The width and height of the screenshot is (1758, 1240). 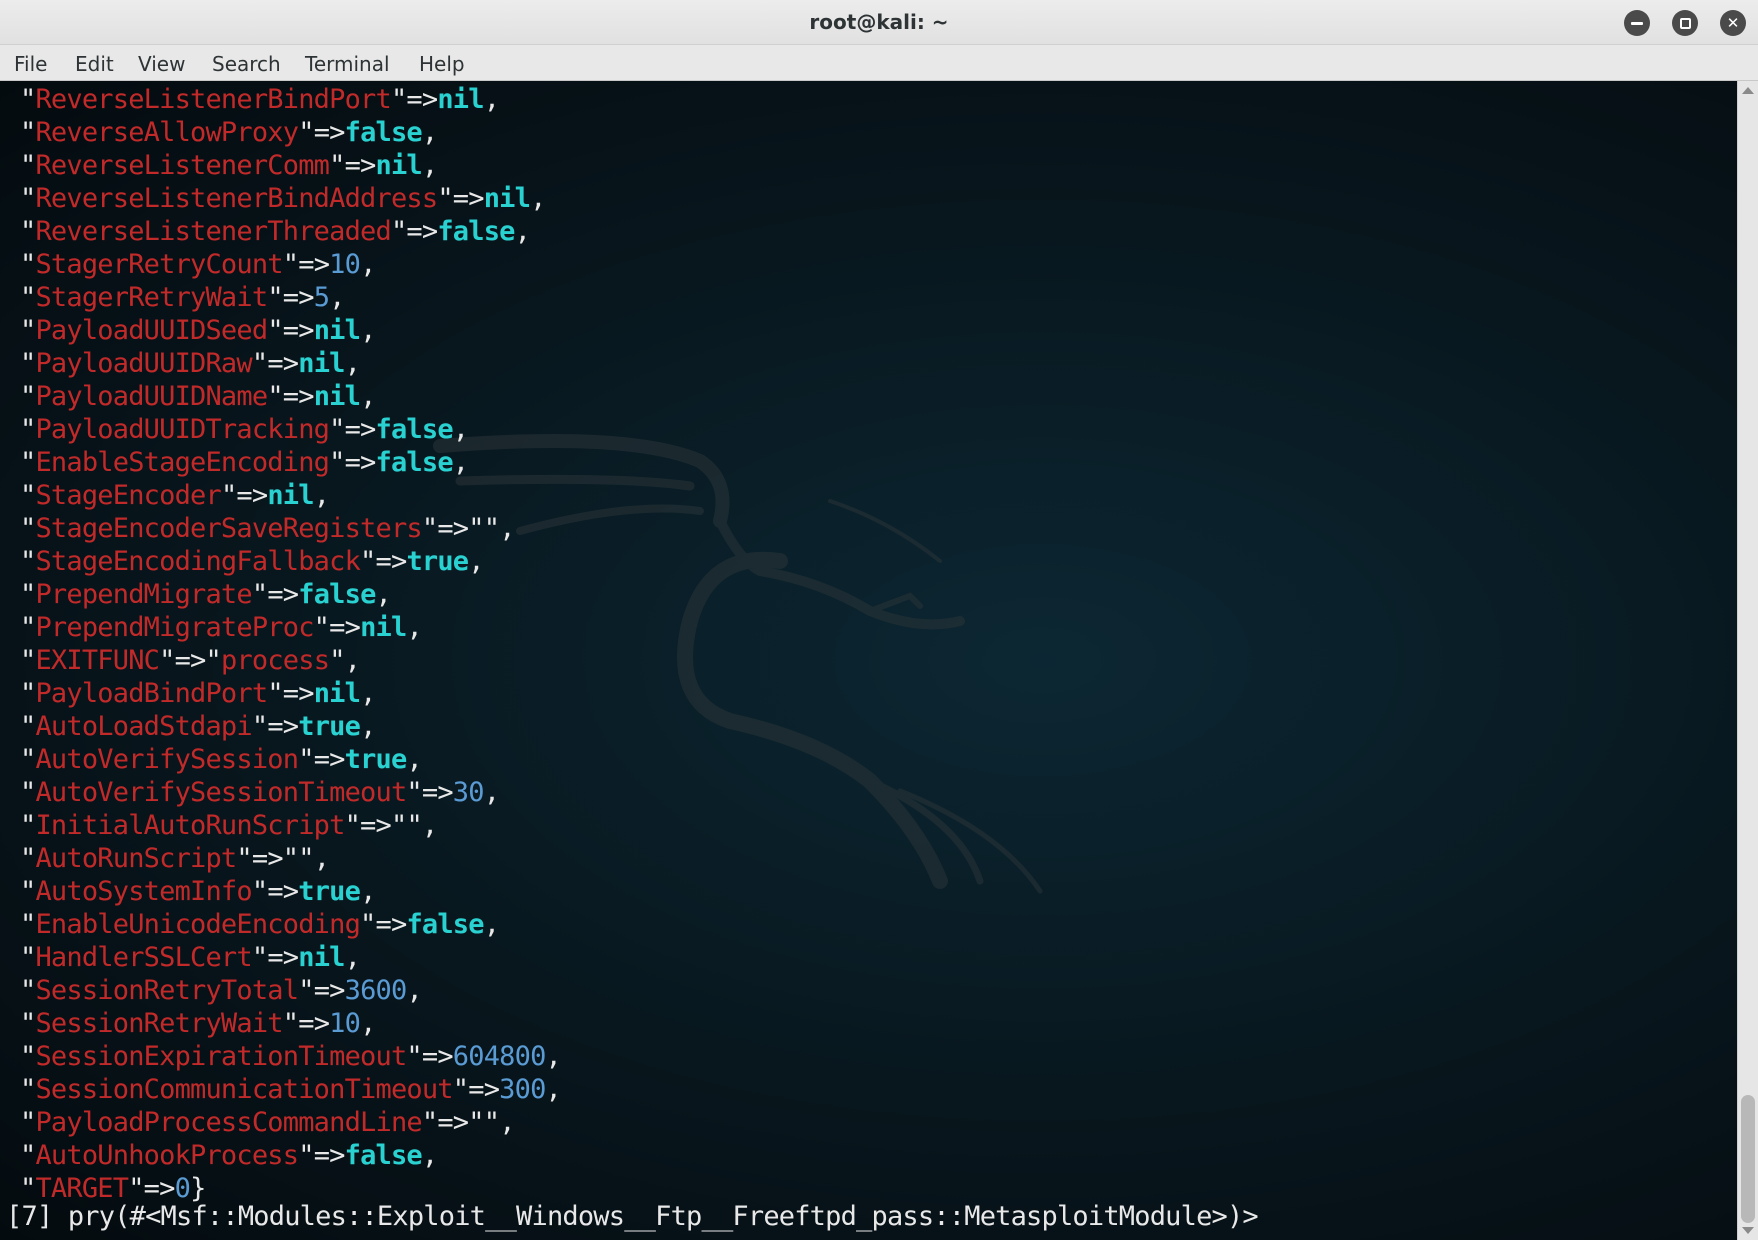 What do you see at coordinates (290, 132) in the screenshot?
I see `output-line: "ReverseAllowProxy"=>false,` at bounding box center [290, 132].